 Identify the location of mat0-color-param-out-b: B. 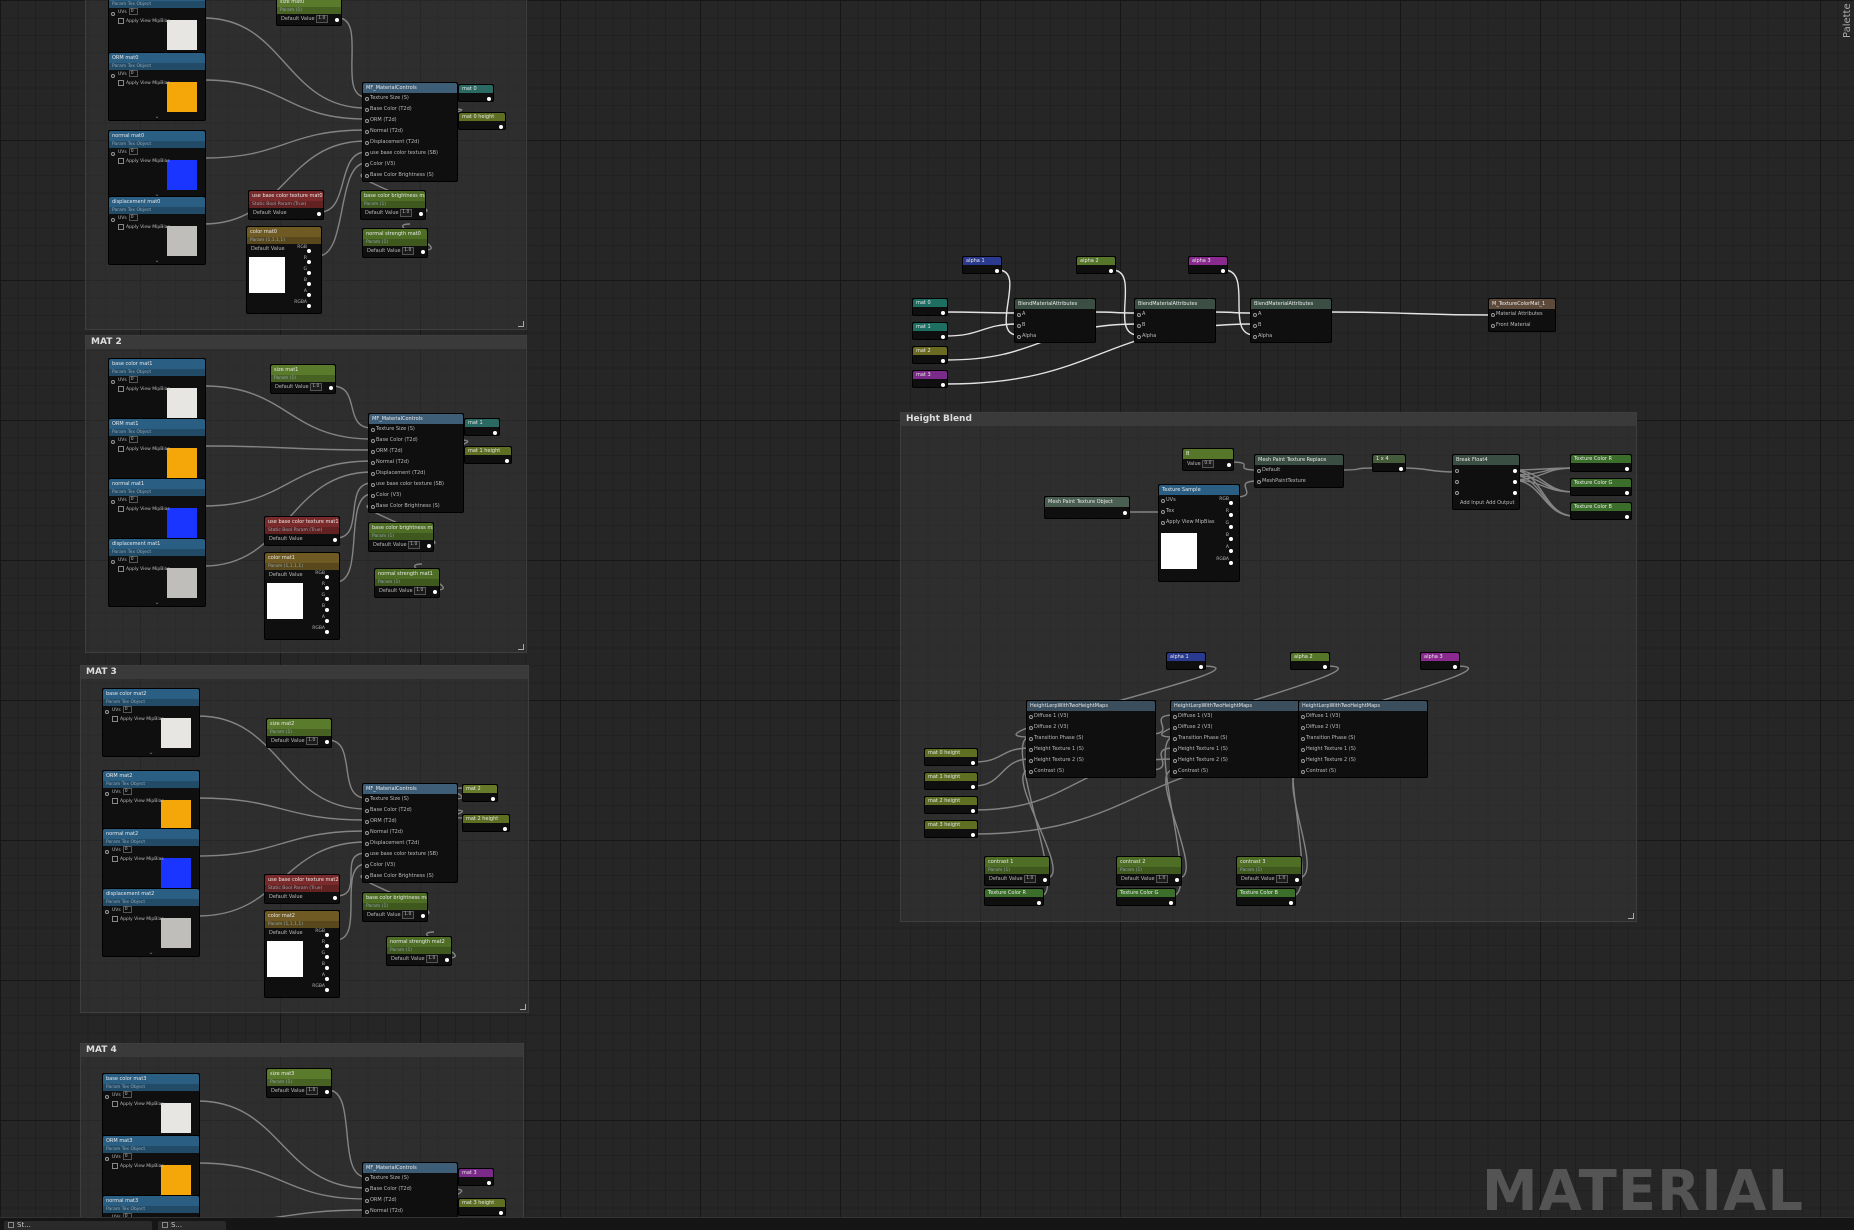
(295, 282).